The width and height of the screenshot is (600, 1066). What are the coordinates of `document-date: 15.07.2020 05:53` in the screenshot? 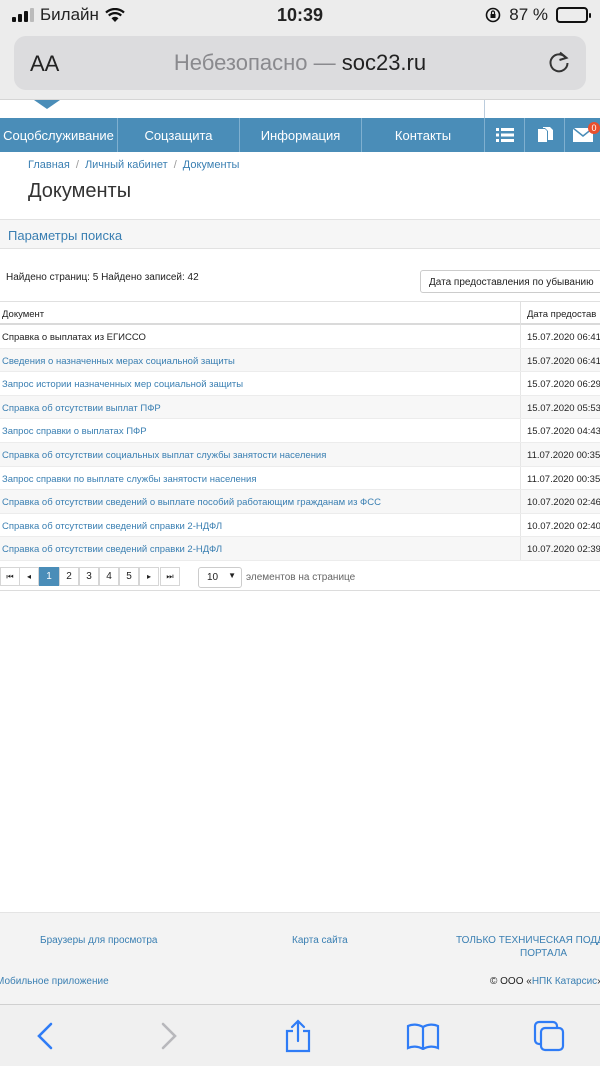 It's located at (563, 408).